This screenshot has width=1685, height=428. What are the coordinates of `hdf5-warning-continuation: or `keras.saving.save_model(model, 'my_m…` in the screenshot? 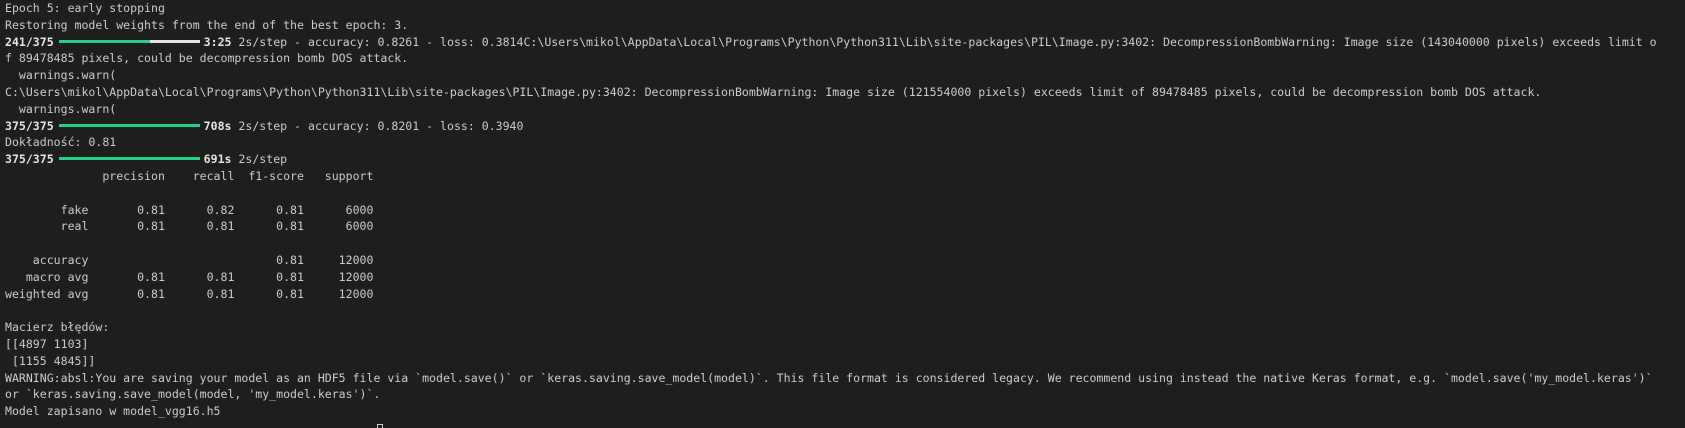 It's located at (193, 394).